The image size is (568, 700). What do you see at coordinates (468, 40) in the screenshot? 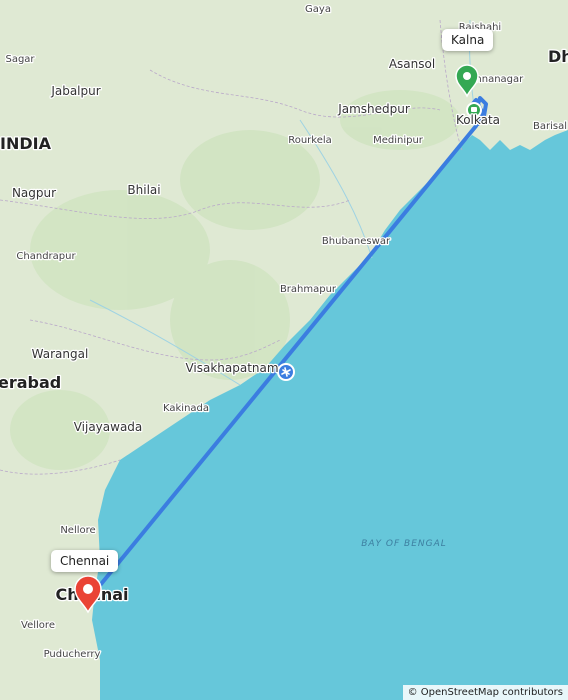
I see `origin-callout: Kalna` at bounding box center [468, 40].